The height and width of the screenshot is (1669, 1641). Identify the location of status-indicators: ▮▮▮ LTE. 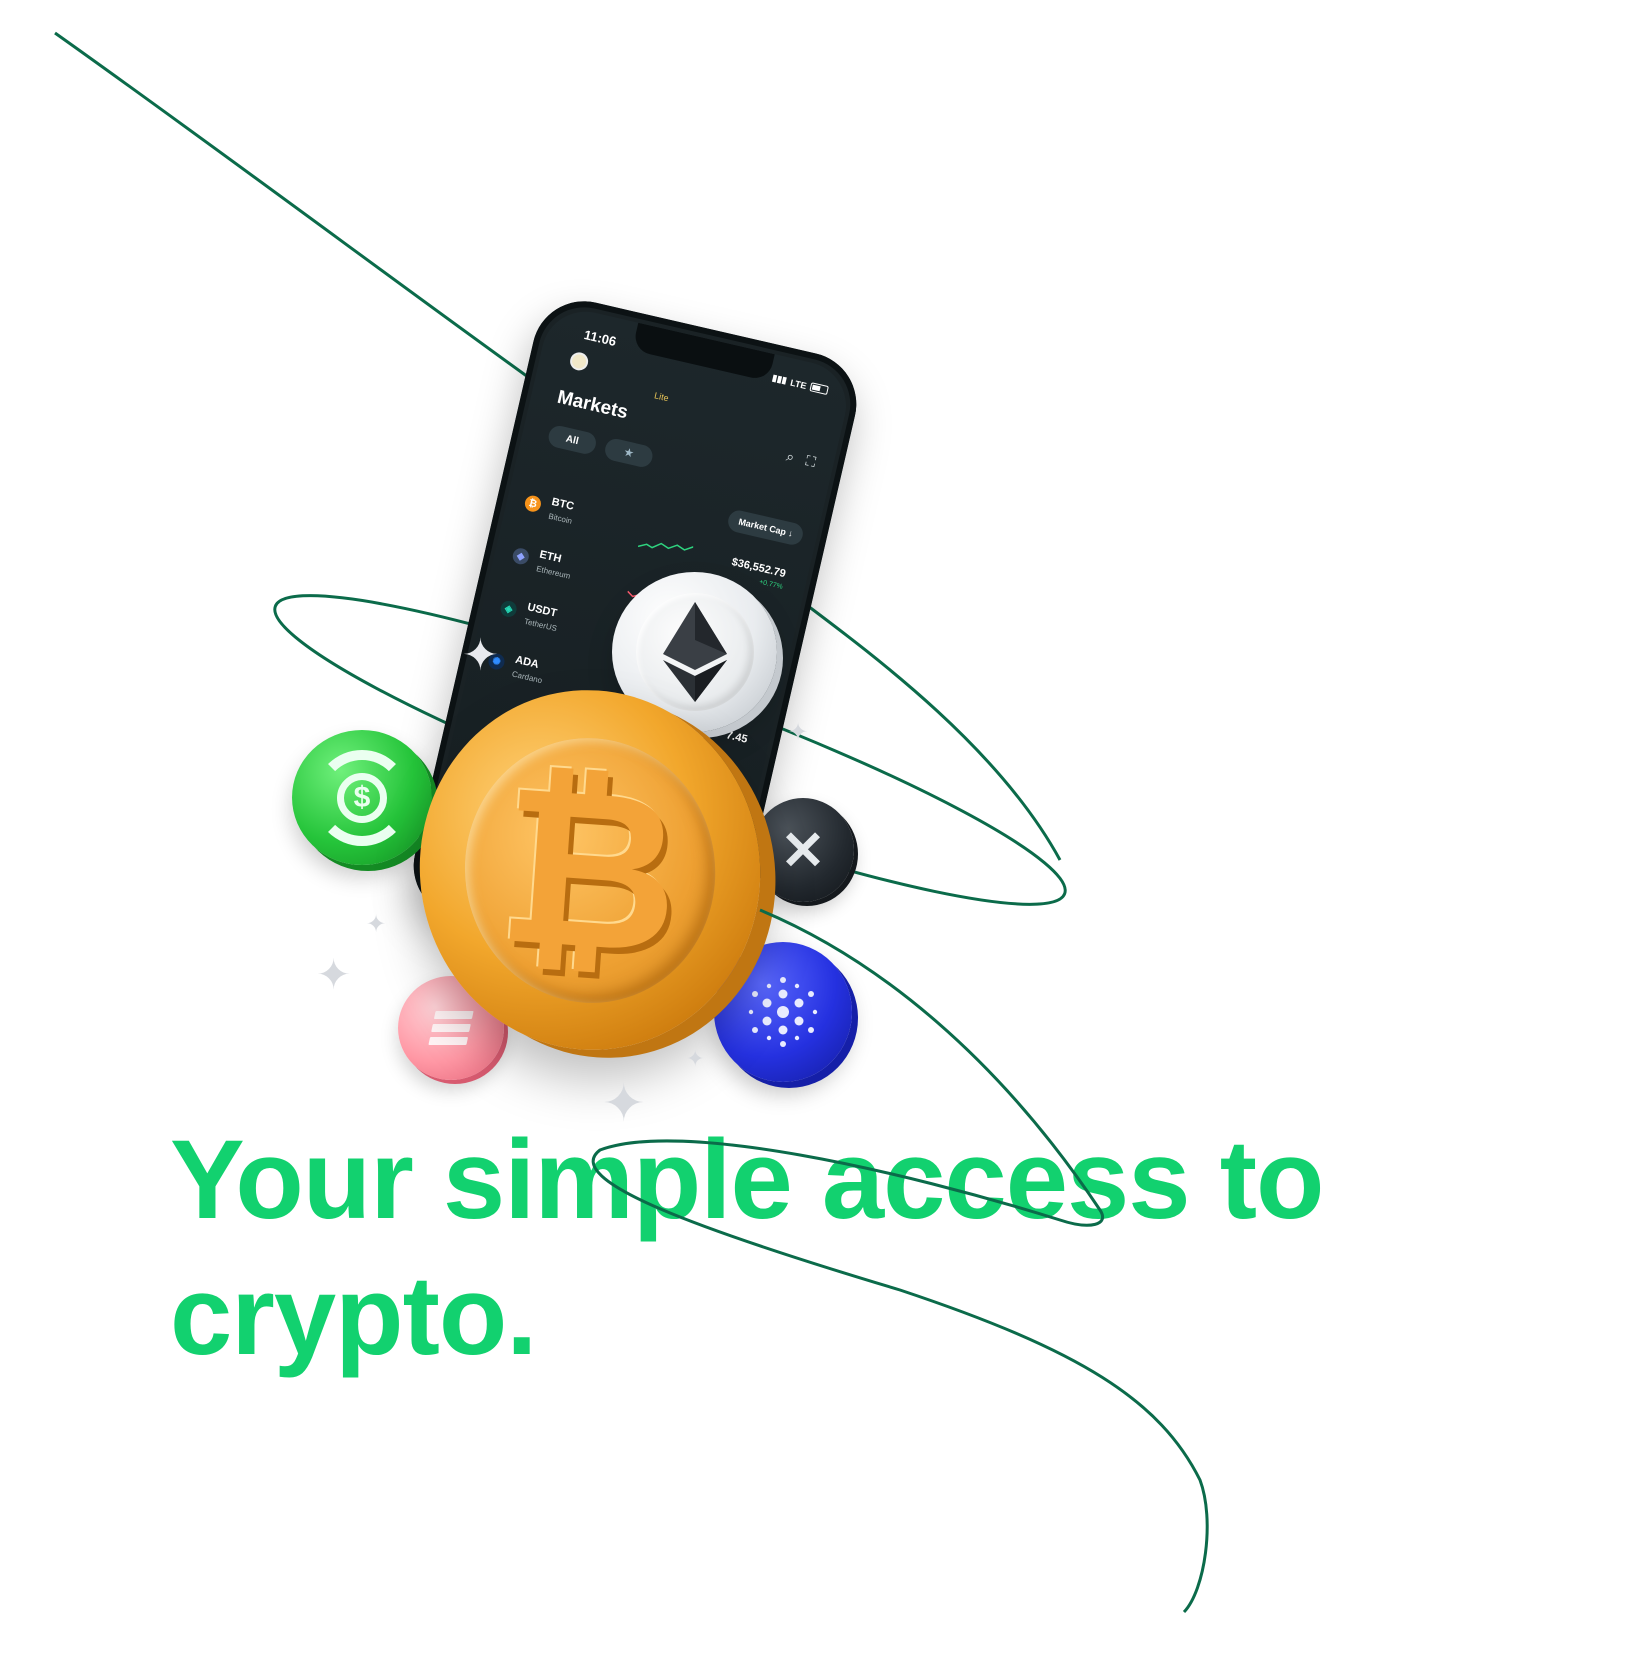
(800, 384).